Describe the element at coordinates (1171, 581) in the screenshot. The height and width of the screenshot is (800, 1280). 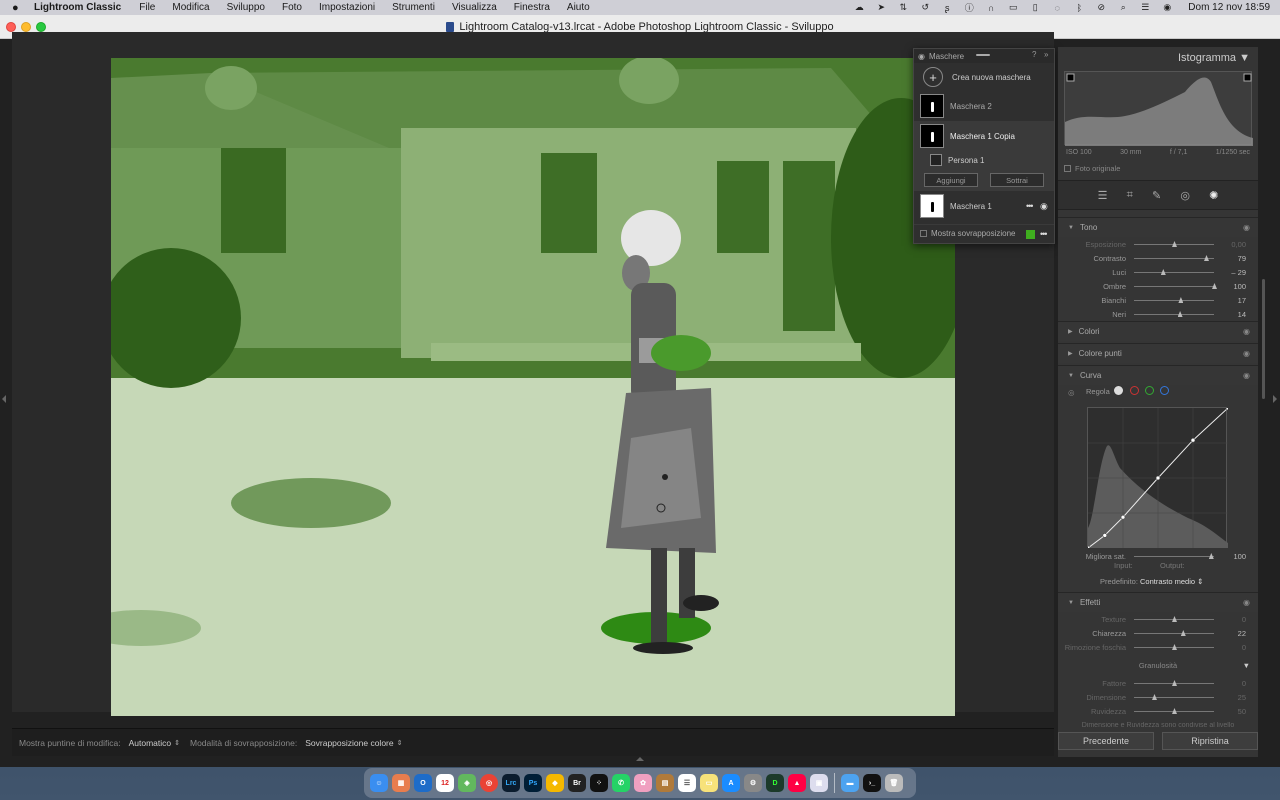
I see `preset-select: Contrasto medio ⇕` at that location.